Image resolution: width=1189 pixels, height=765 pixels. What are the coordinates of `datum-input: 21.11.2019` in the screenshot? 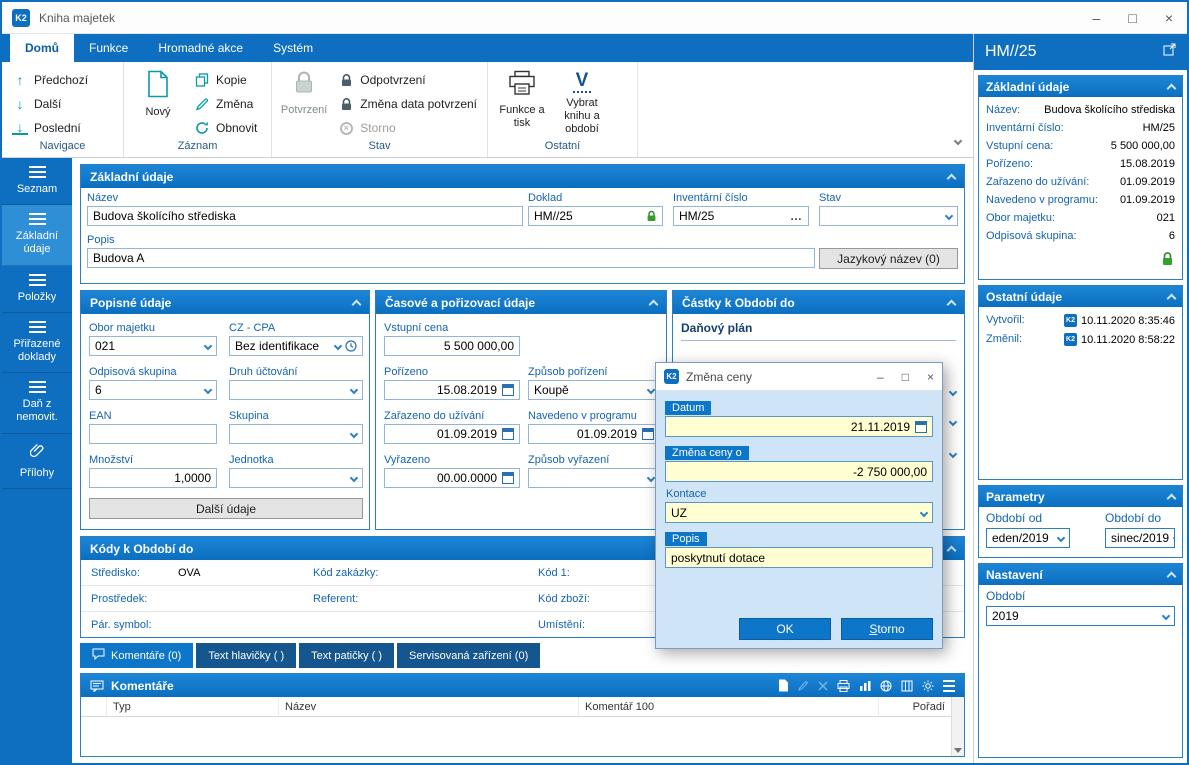 It's located at (799, 426).